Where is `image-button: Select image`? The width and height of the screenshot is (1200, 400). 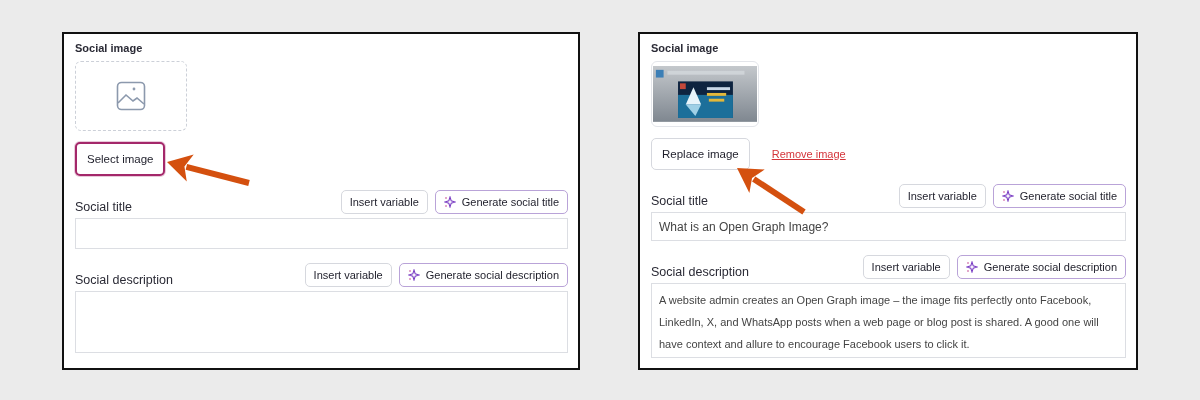 image-button: Select image is located at coordinates (120, 159).